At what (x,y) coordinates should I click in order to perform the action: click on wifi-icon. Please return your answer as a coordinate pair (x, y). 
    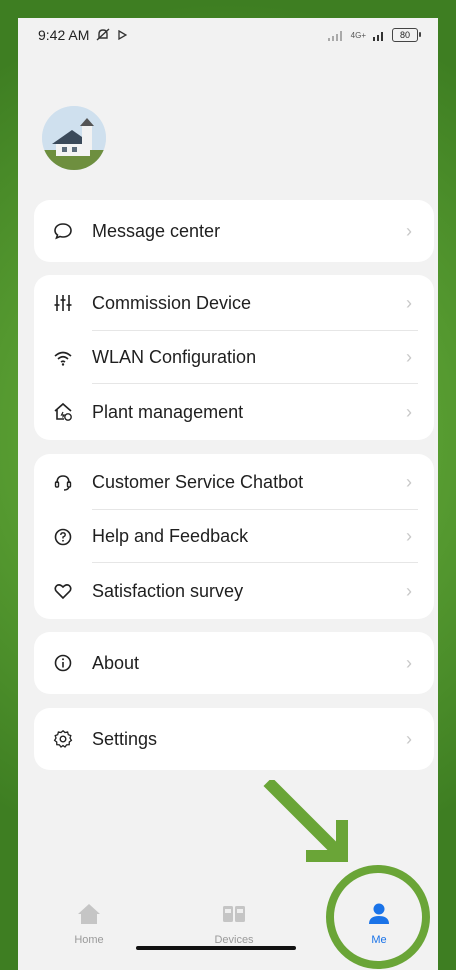
    Looking at the image, I should click on (63, 358).